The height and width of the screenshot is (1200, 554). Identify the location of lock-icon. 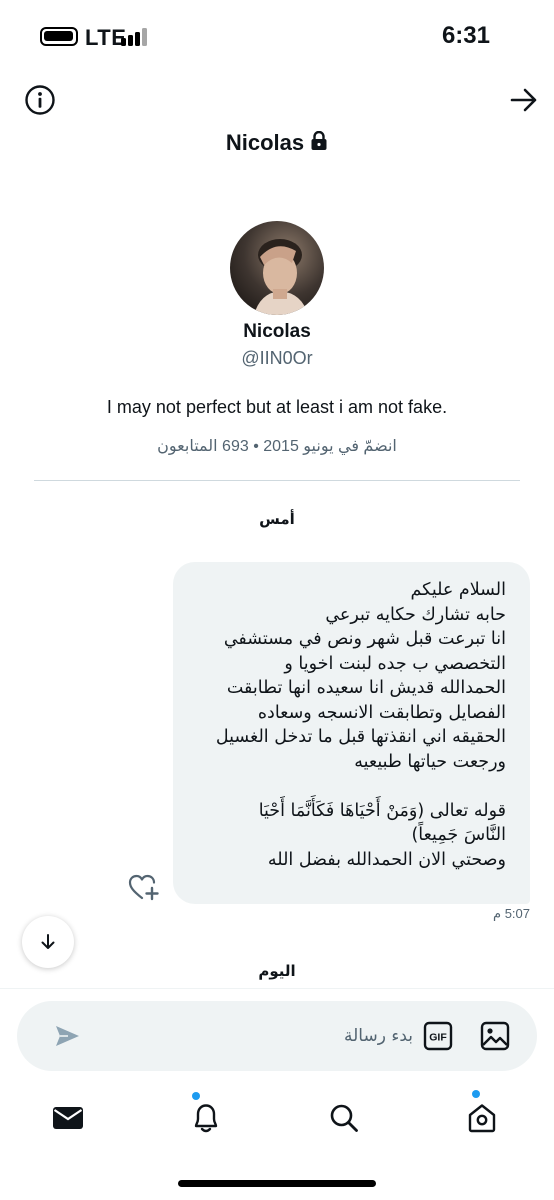
(319, 140).